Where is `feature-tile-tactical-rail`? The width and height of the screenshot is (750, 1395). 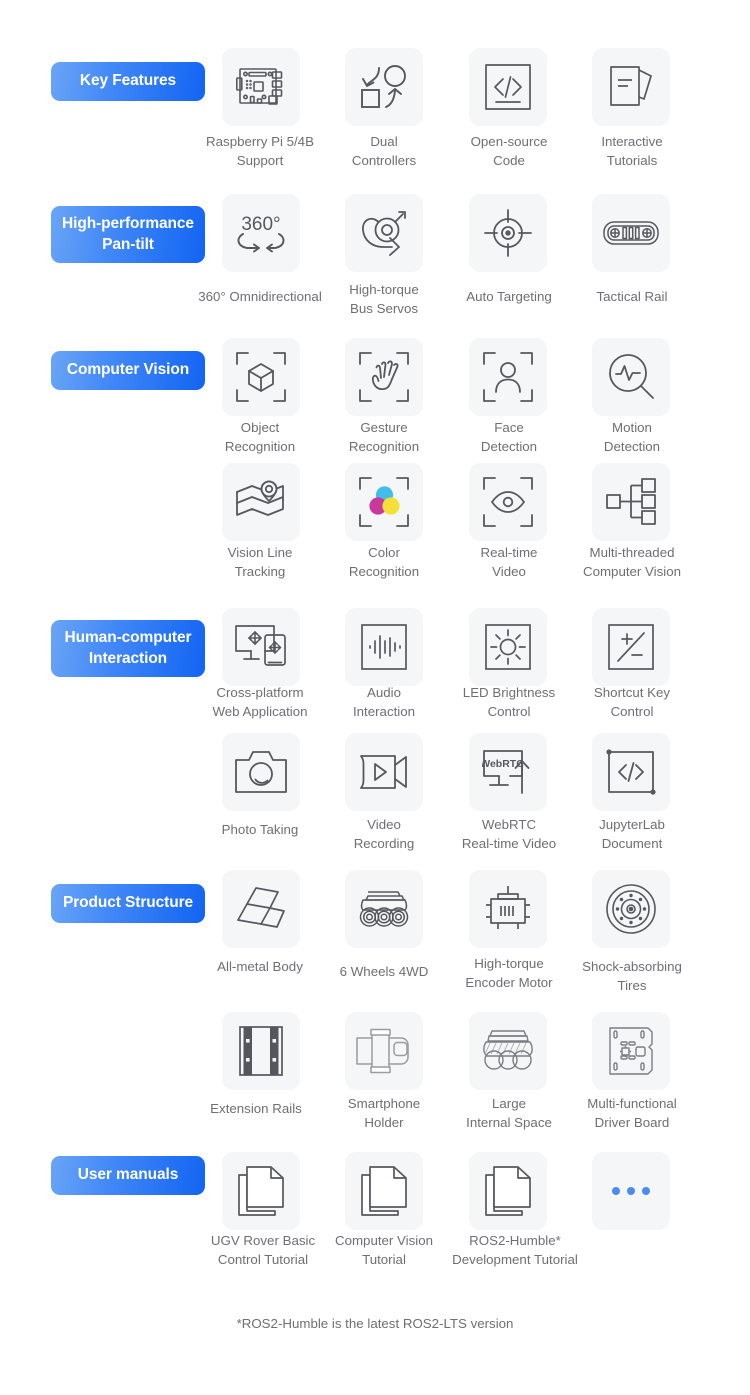 feature-tile-tactical-rail is located at coordinates (631, 233).